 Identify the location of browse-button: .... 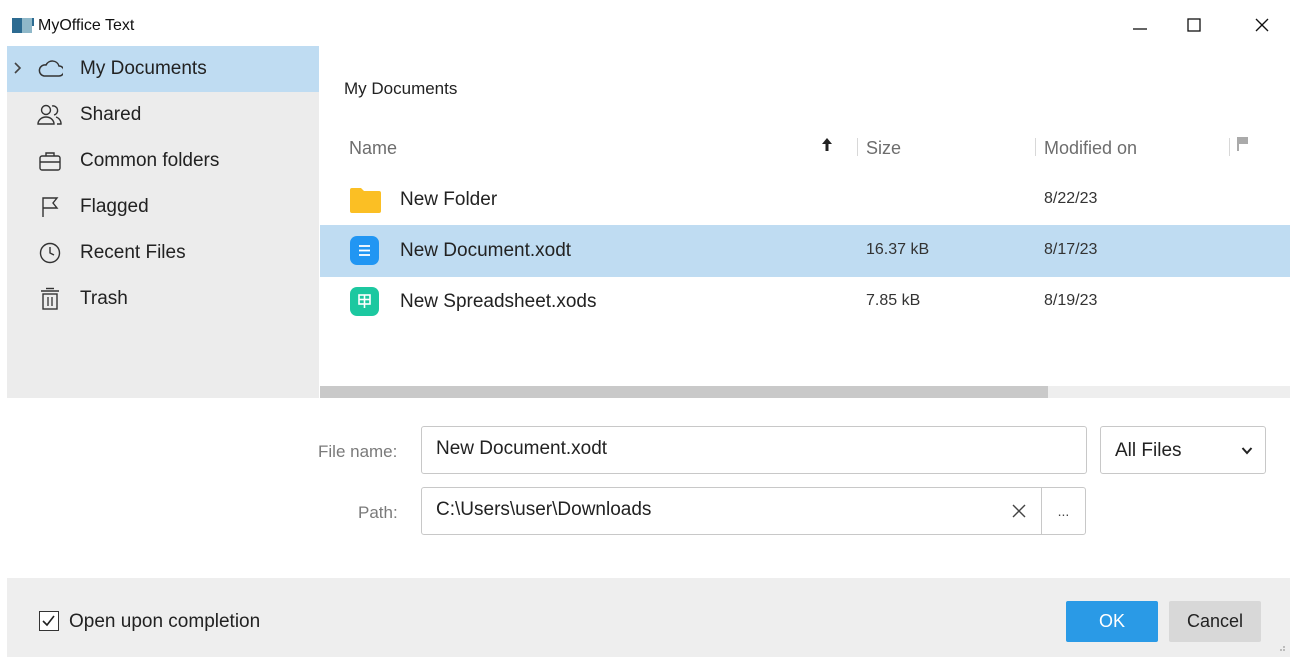
(1063, 511).